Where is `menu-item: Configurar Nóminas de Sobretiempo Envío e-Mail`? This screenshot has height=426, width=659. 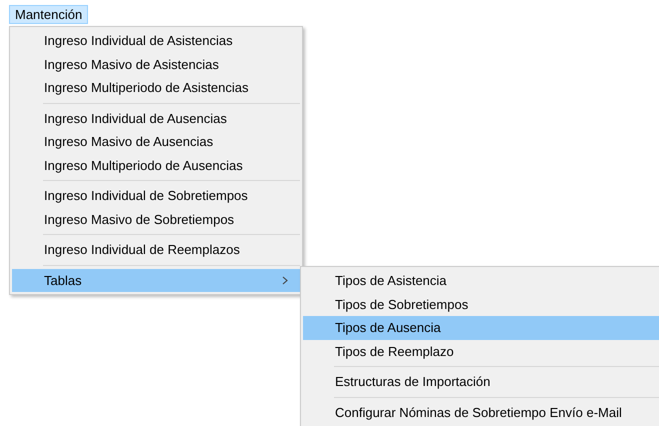
menu-item: Configurar Nóminas de Sobretiempo Envío e-Mail is located at coordinates (481, 412).